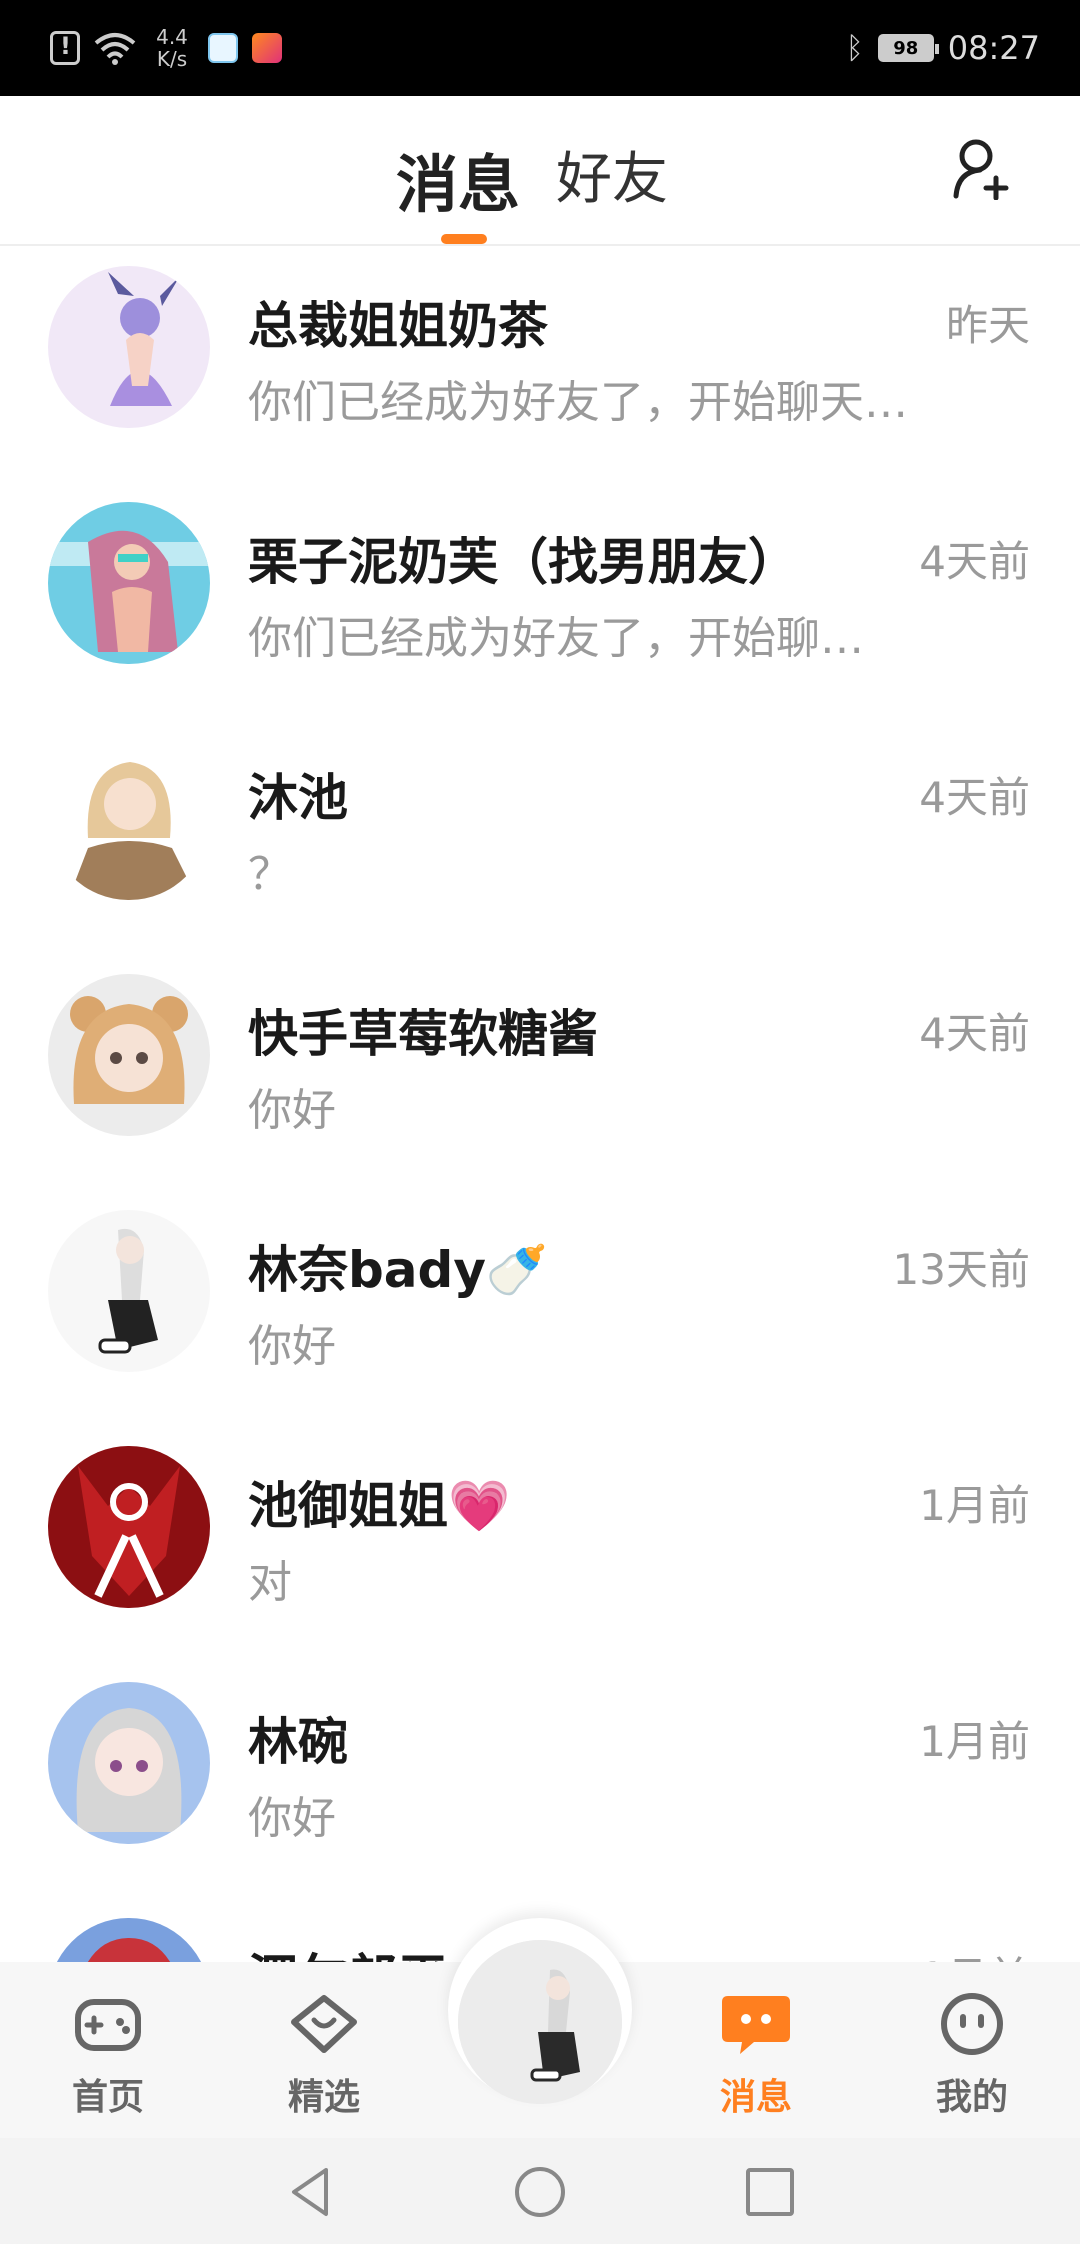 The width and height of the screenshot is (1080, 2244). I want to click on baby-bottle-emoji: 🍼, so click(517, 1270).